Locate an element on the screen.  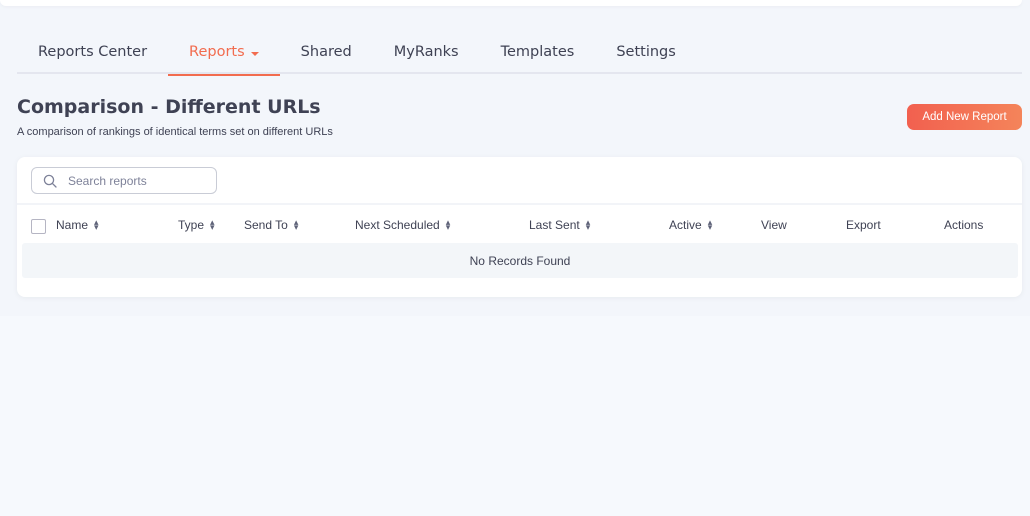
column-header-label: Actions is located at coordinates (964, 225).